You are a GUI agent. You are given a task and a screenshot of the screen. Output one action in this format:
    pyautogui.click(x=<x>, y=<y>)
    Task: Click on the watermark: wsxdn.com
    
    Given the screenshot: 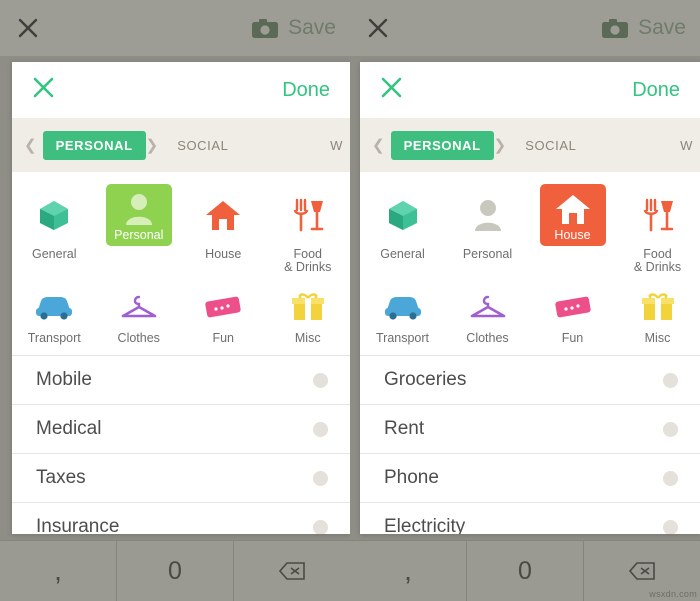 What is the action you would take?
    pyautogui.click(x=673, y=594)
    